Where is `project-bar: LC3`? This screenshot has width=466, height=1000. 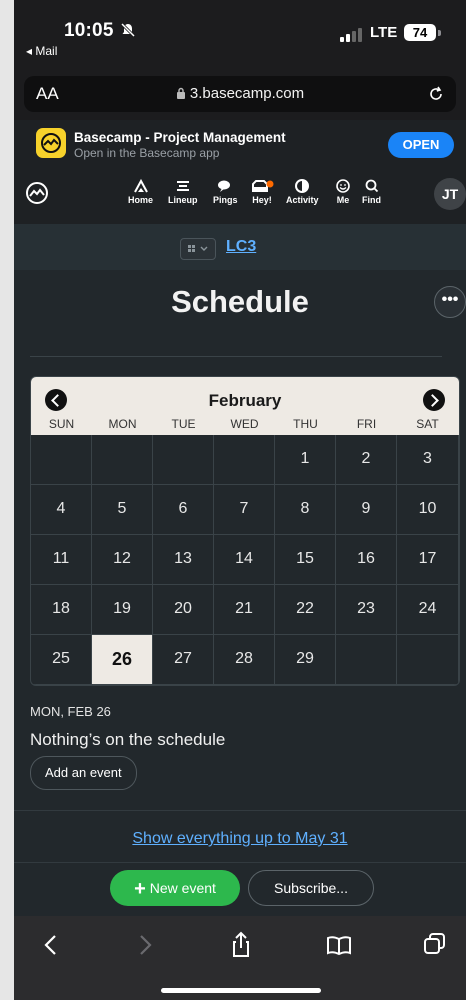 project-bar: LC3 is located at coordinates (240, 247).